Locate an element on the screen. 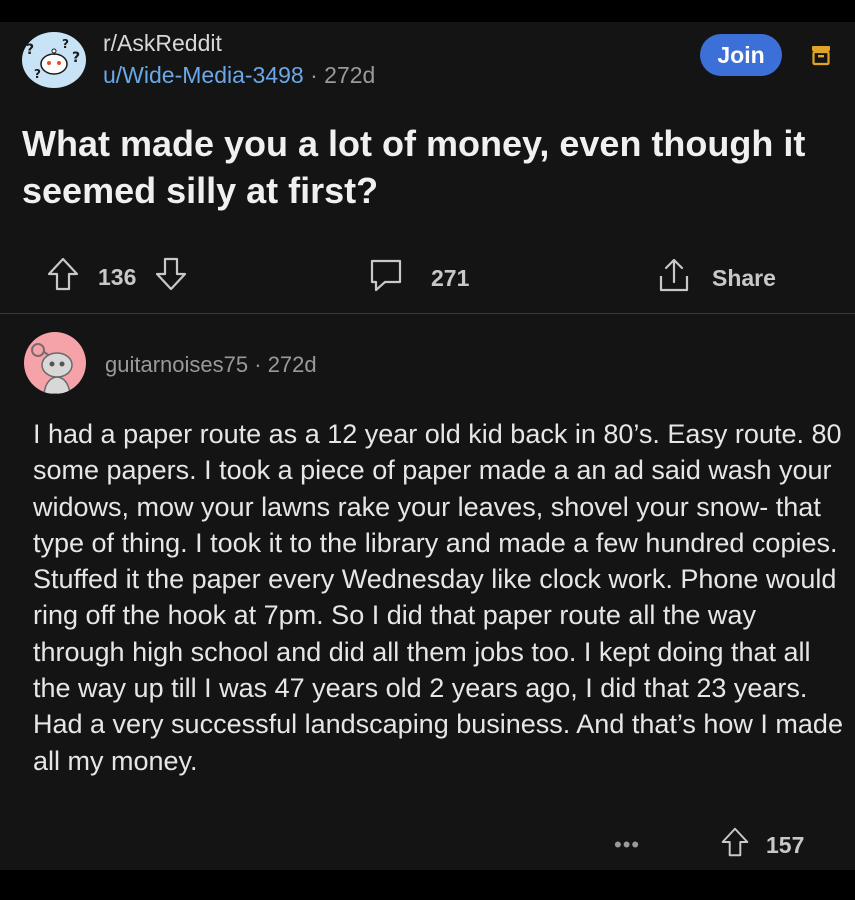 The width and height of the screenshot is (855, 900). share-button: Share is located at coordinates (716, 278).